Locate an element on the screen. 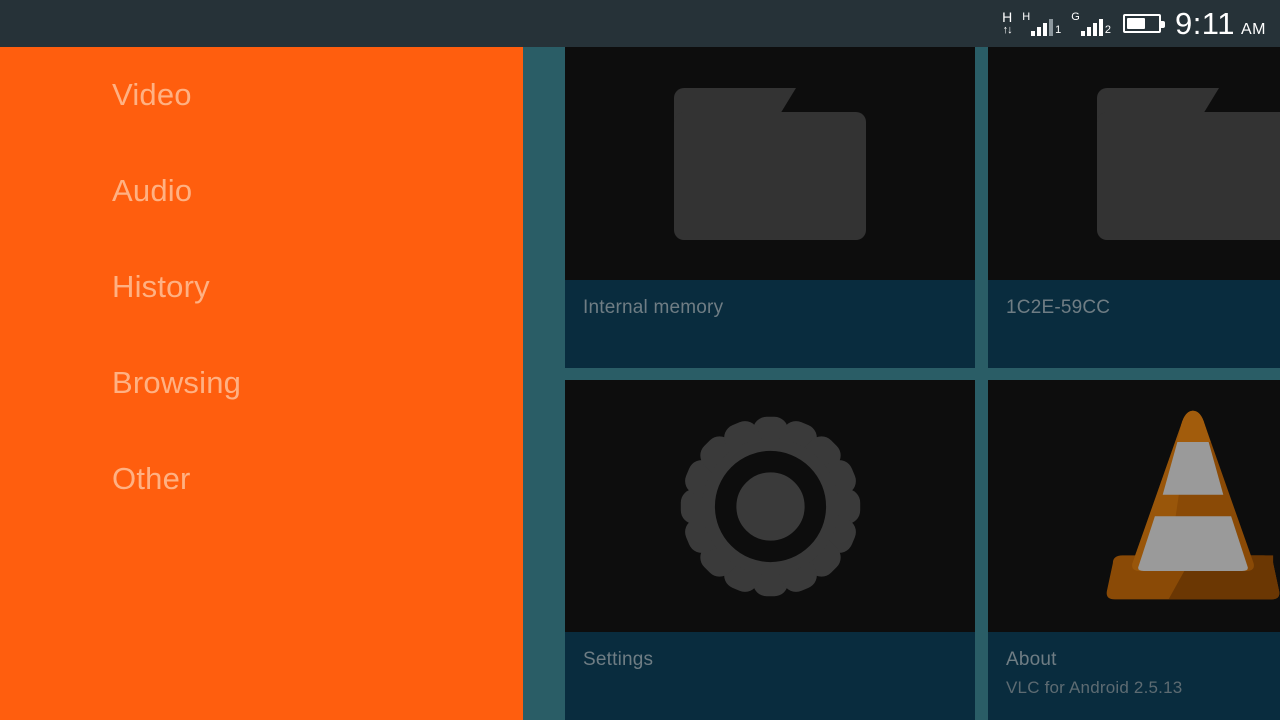  sidebar-item-label: Audio is located at coordinates (152, 190).